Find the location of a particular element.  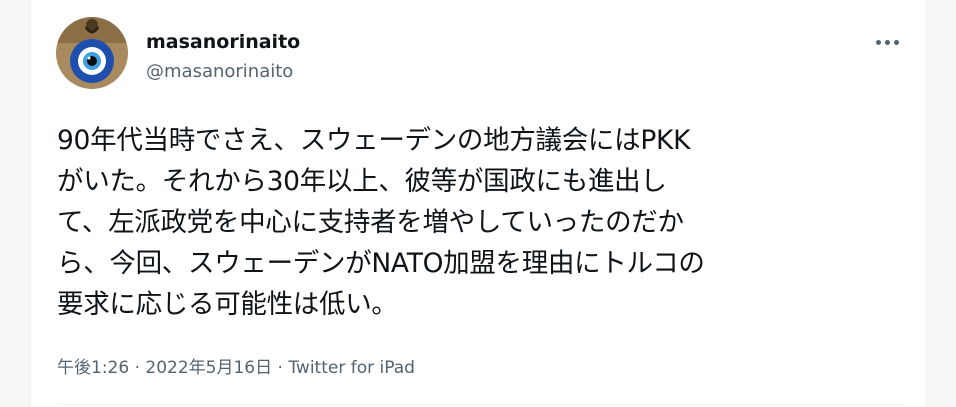

tweet-text-line: ら、今回、スウェーデンがNATO加盟を理由にトルコの is located at coordinates (381, 263).